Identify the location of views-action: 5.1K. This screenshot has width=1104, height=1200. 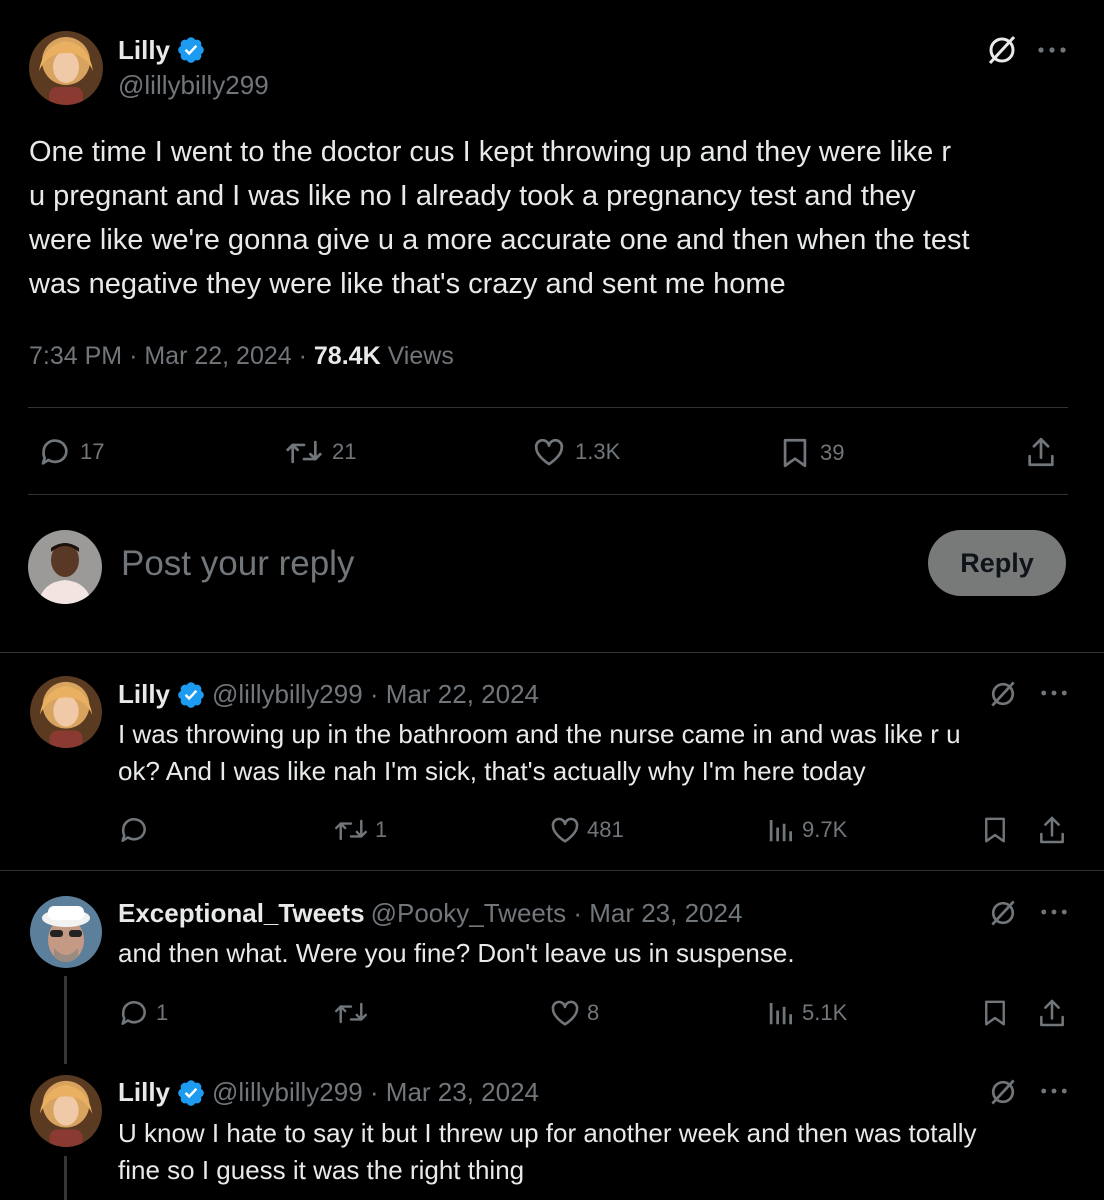
(806, 1013).